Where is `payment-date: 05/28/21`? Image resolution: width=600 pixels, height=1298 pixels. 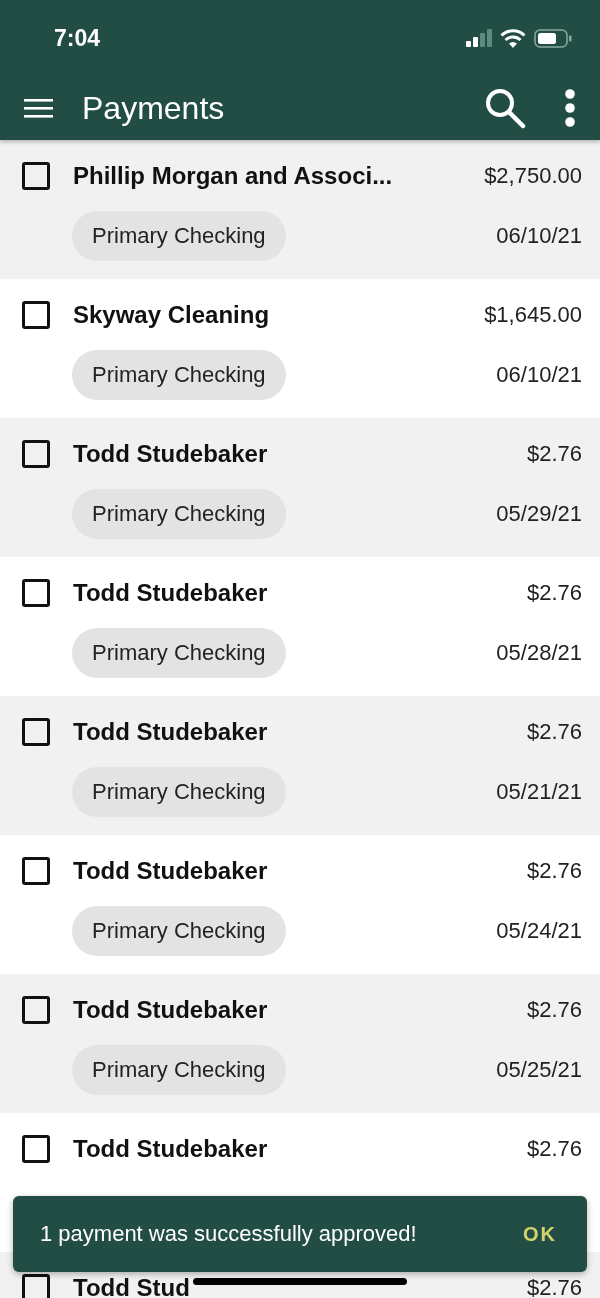 payment-date: 05/28/21 is located at coordinates (539, 653).